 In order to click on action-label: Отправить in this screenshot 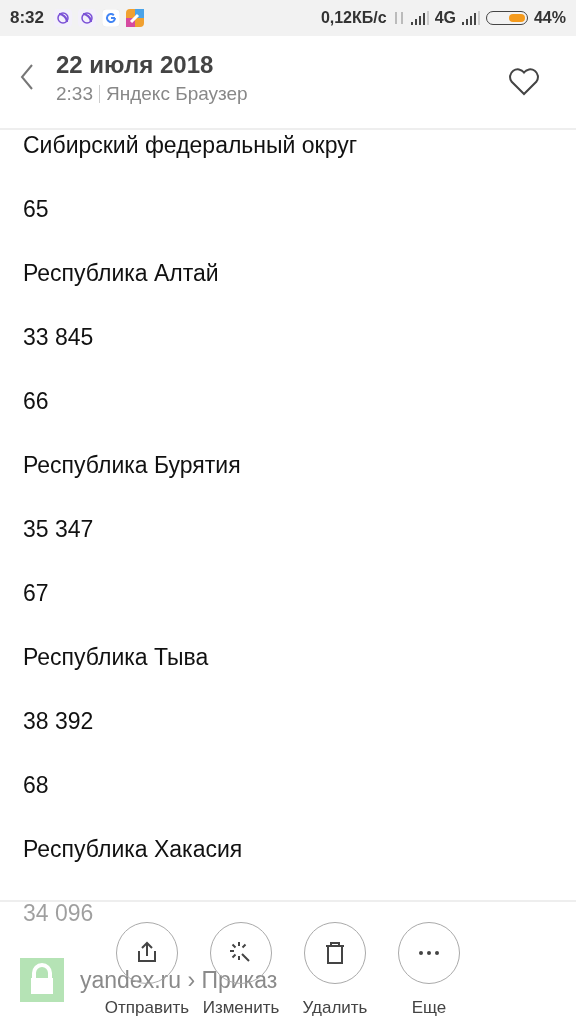, I will do `click(147, 1008)`.